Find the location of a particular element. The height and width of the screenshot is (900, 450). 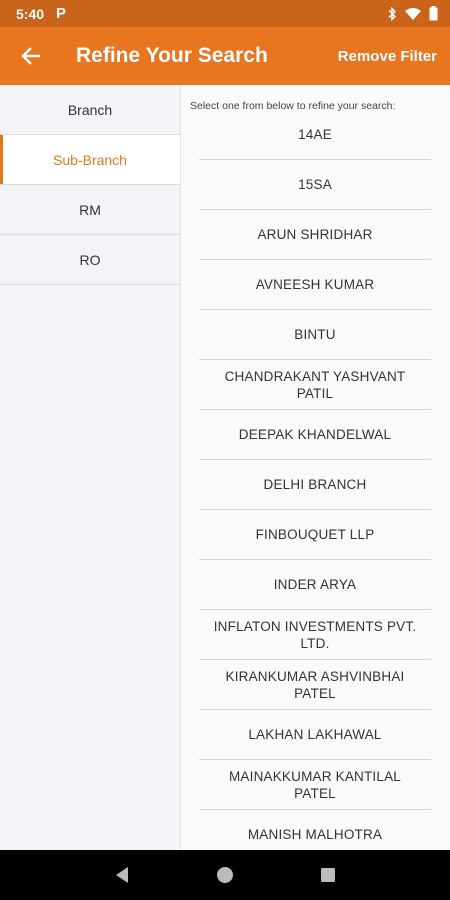

page-title: Refine Your Search is located at coordinates (172, 55).